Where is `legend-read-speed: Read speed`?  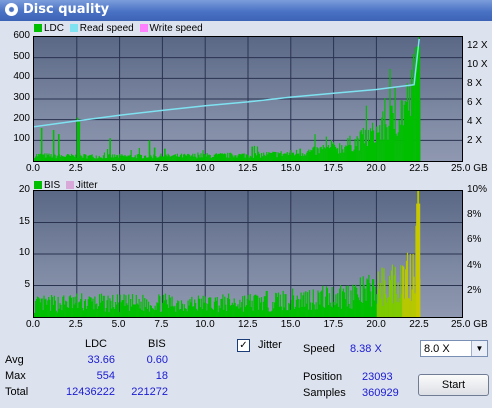
legend-read-speed: Read speed is located at coordinates (106, 28).